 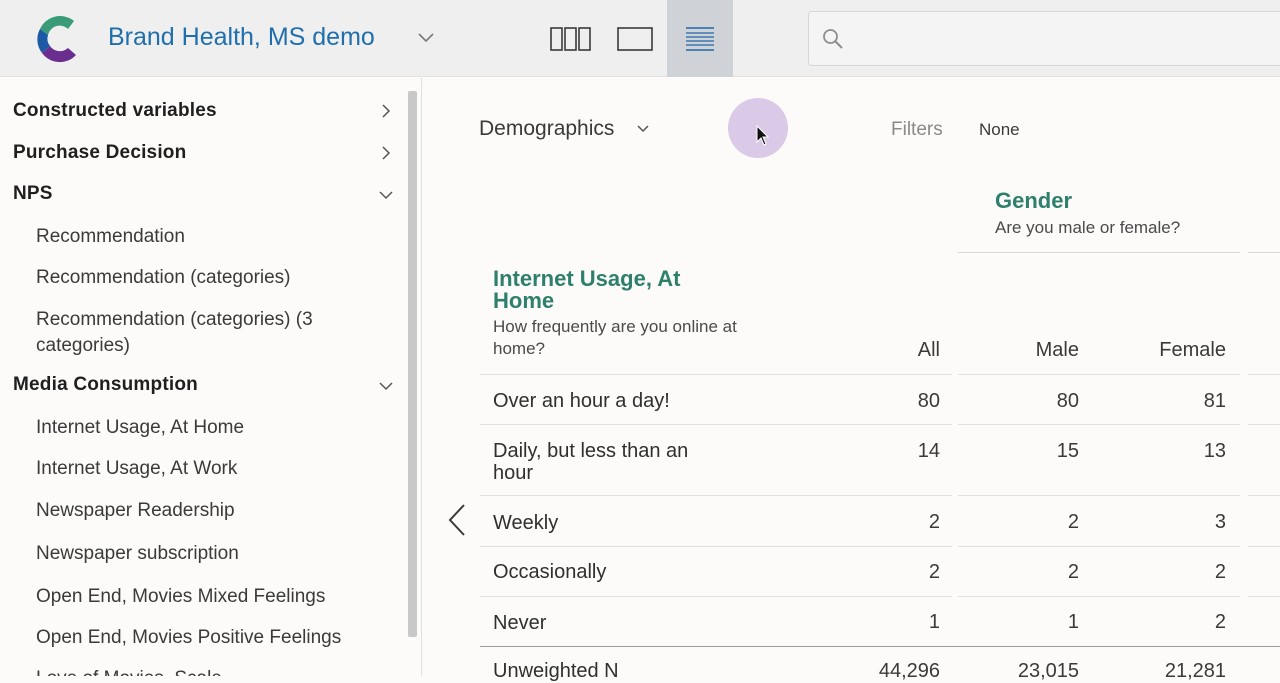 What do you see at coordinates (917, 130) in the screenshot?
I see `filters-label: Filters` at bounding box center [917, 130].